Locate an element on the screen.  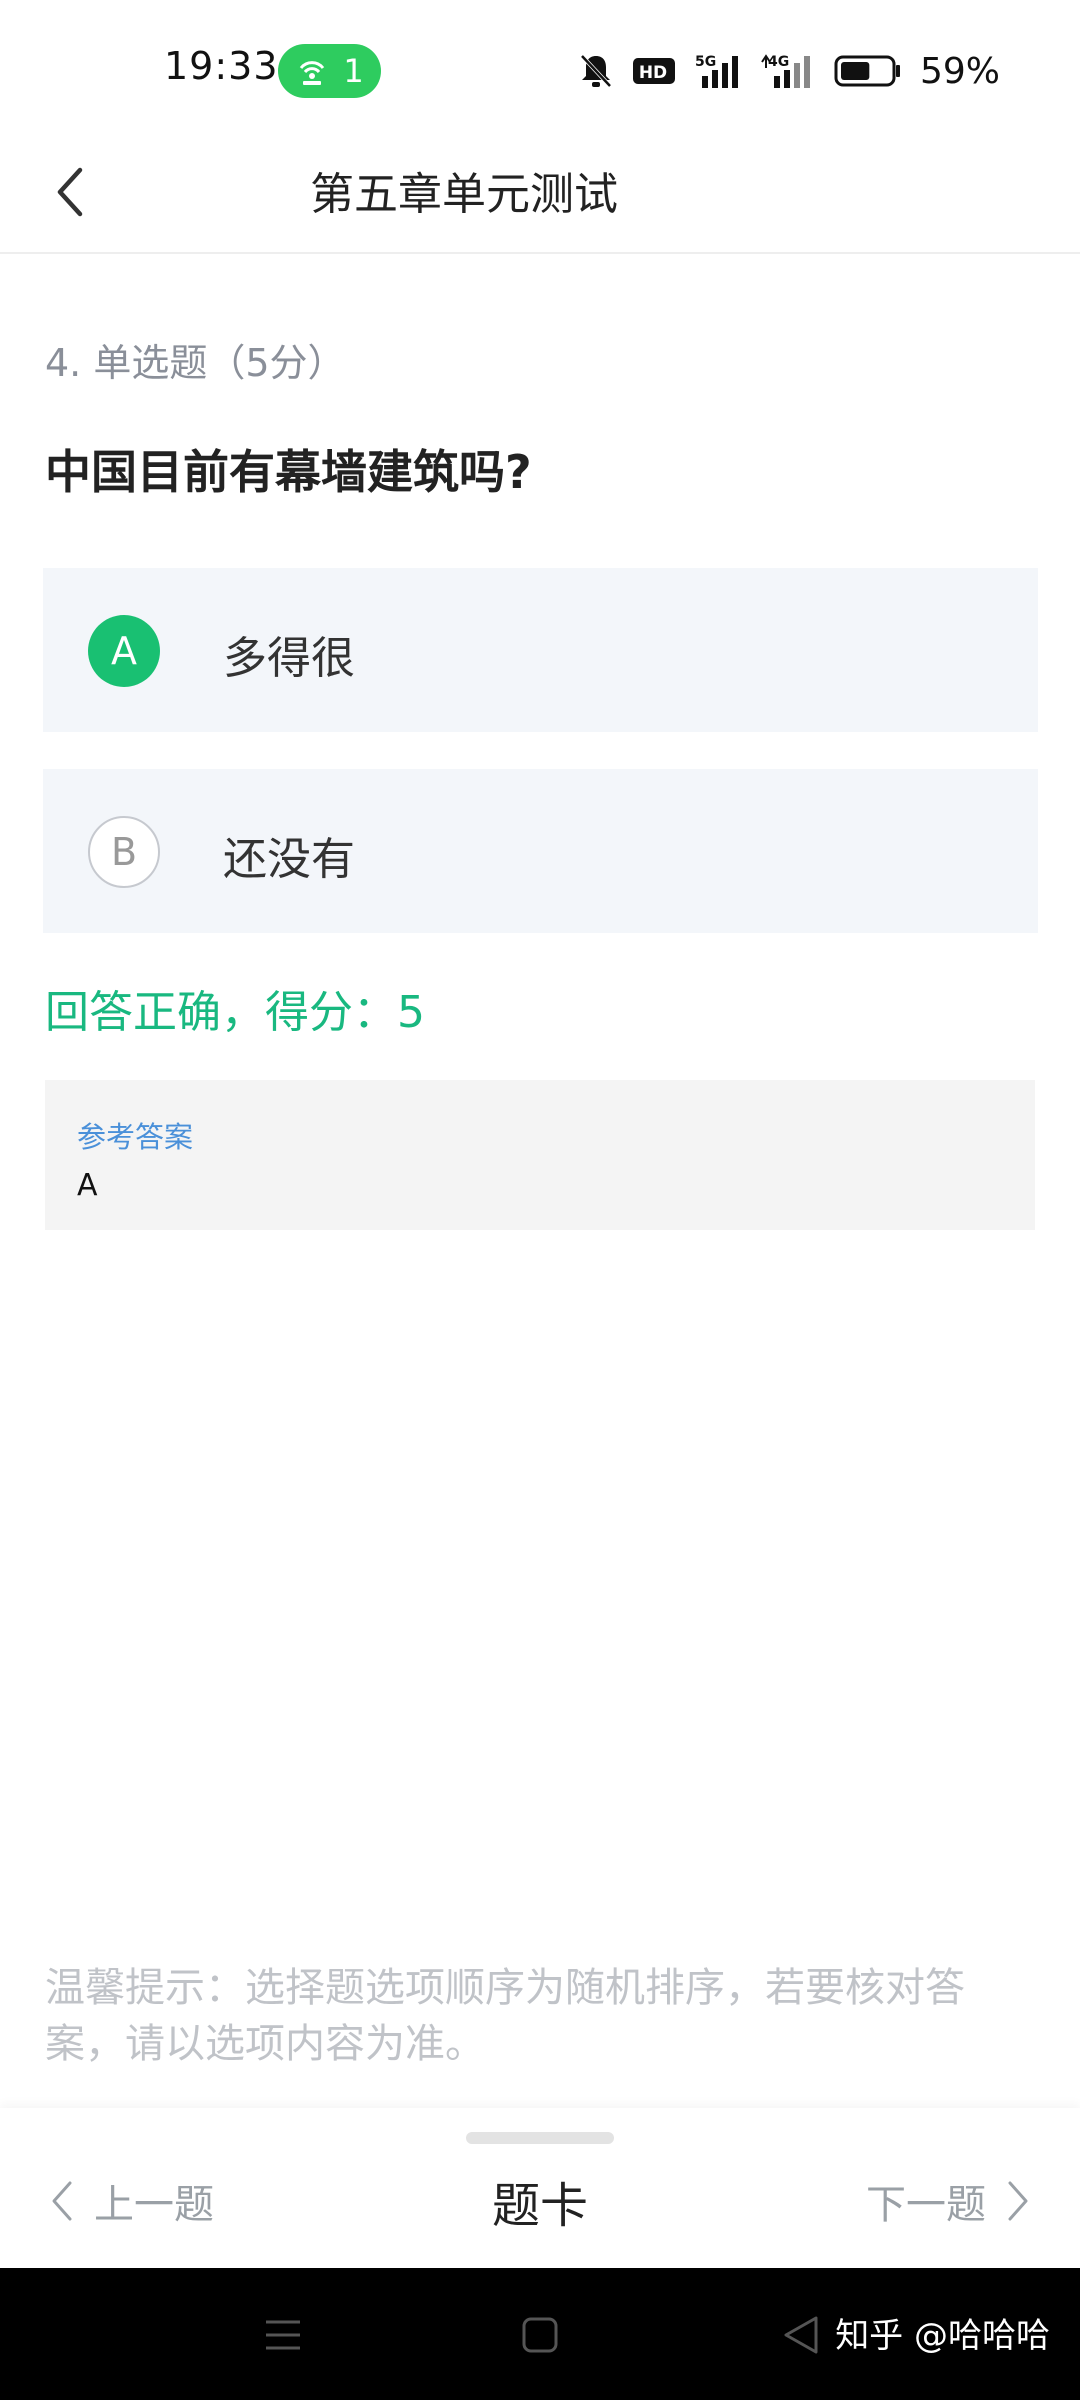
signal-4g-label: 4G is located at coordinates (778, 62).